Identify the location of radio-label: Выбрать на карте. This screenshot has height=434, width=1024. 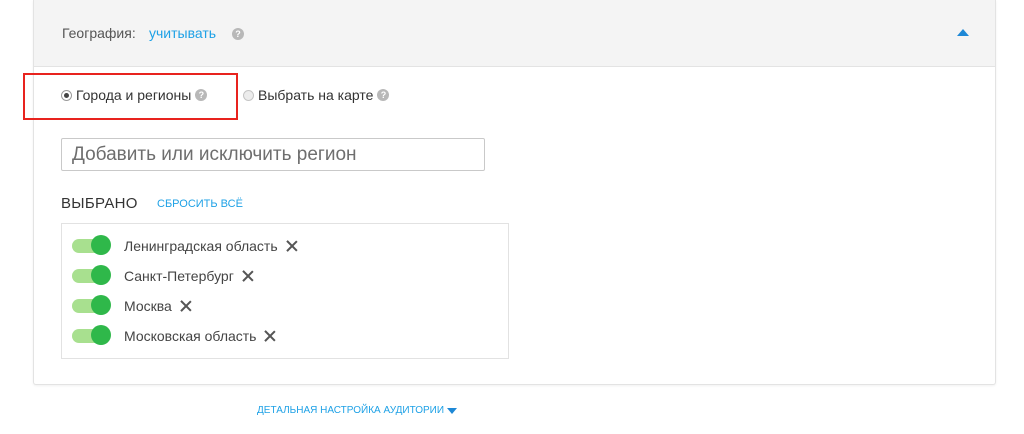
(316, 95).